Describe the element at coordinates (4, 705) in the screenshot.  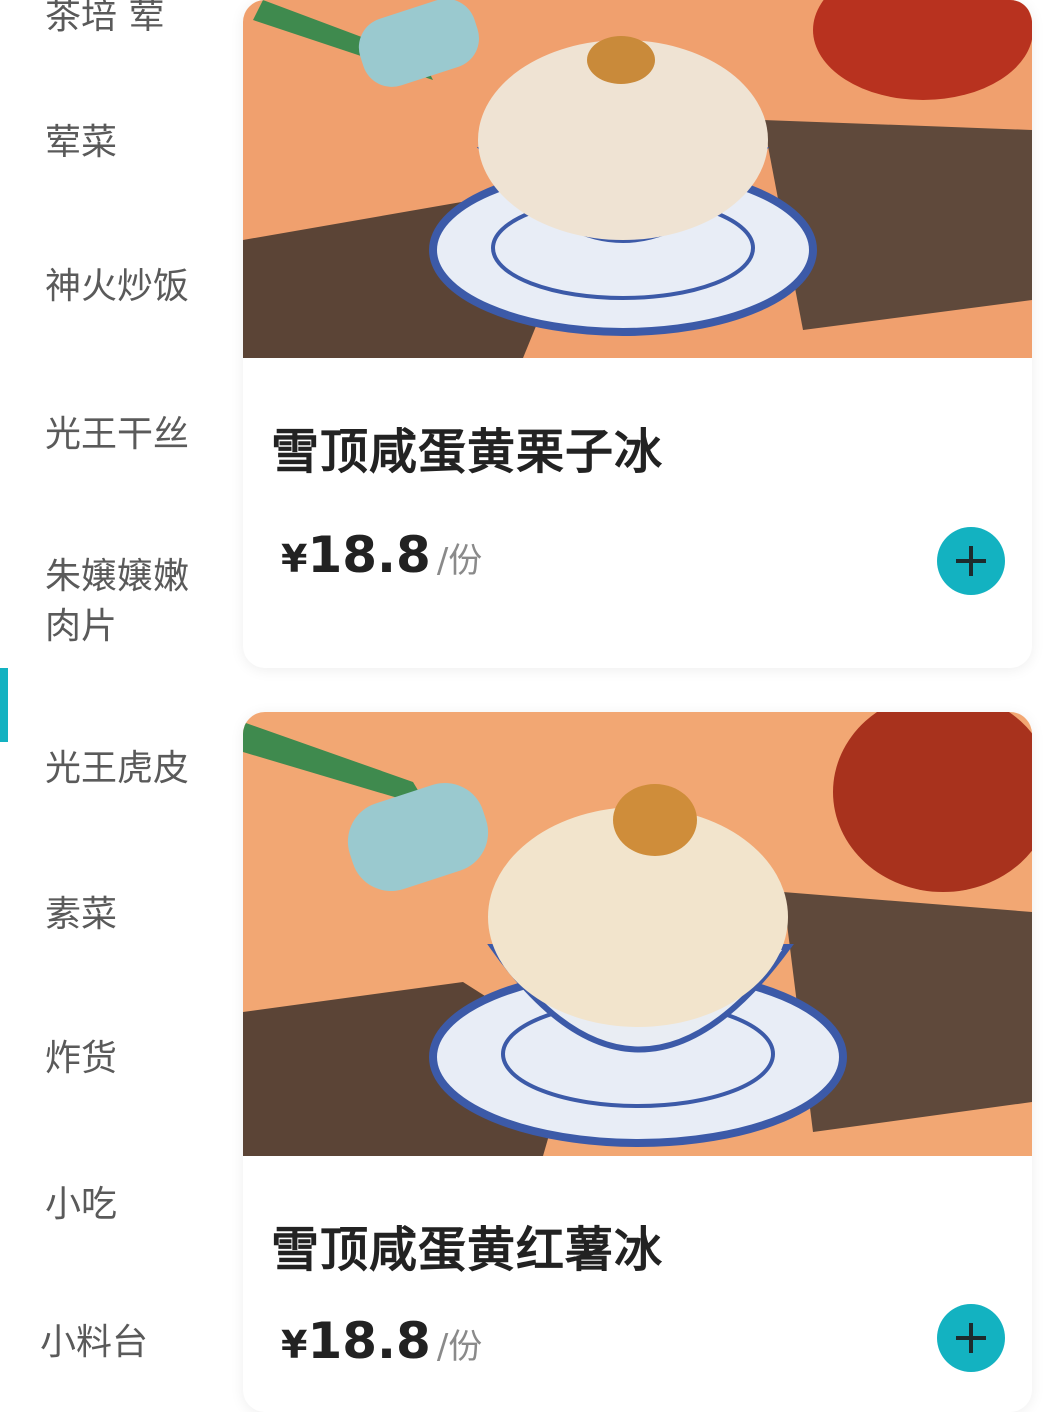
I see `active-category-indicator` at that location.